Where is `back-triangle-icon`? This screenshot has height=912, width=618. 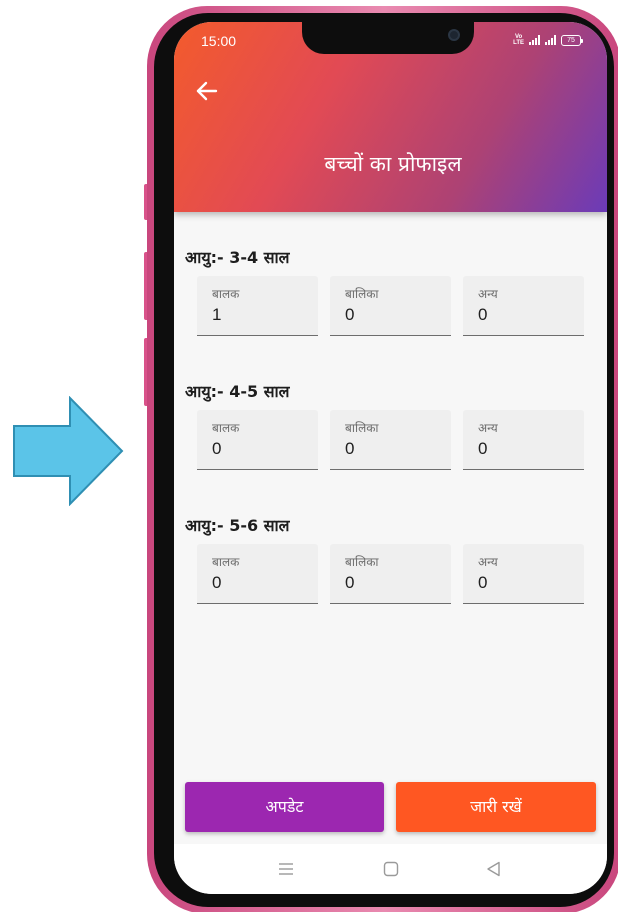
back-triangle-icon is located at coordinates (494, 869).